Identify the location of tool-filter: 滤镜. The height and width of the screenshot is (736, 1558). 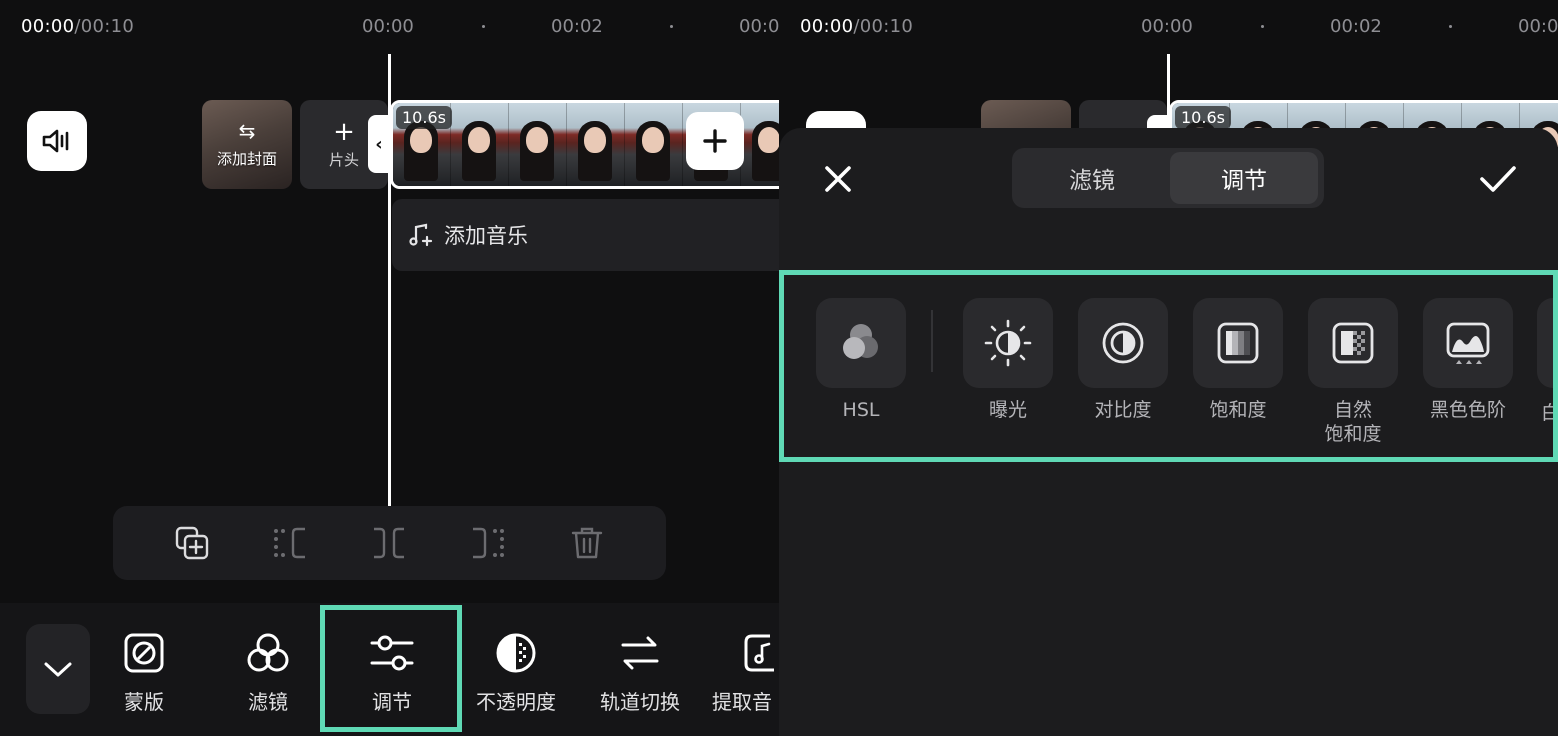
(268, 672).